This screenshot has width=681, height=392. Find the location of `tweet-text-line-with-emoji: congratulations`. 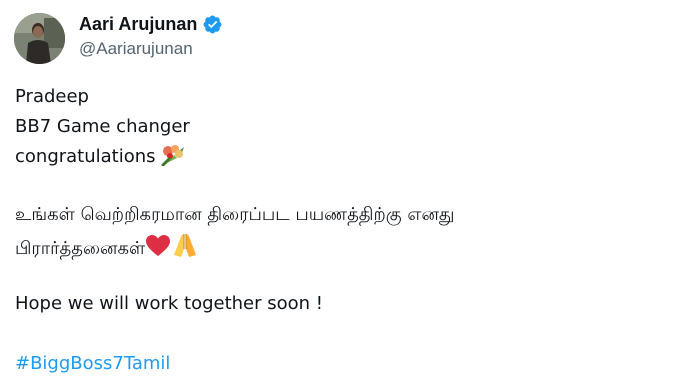

tweet-text-line-with-emoji: congratulations is located at coordinates (101, 157).